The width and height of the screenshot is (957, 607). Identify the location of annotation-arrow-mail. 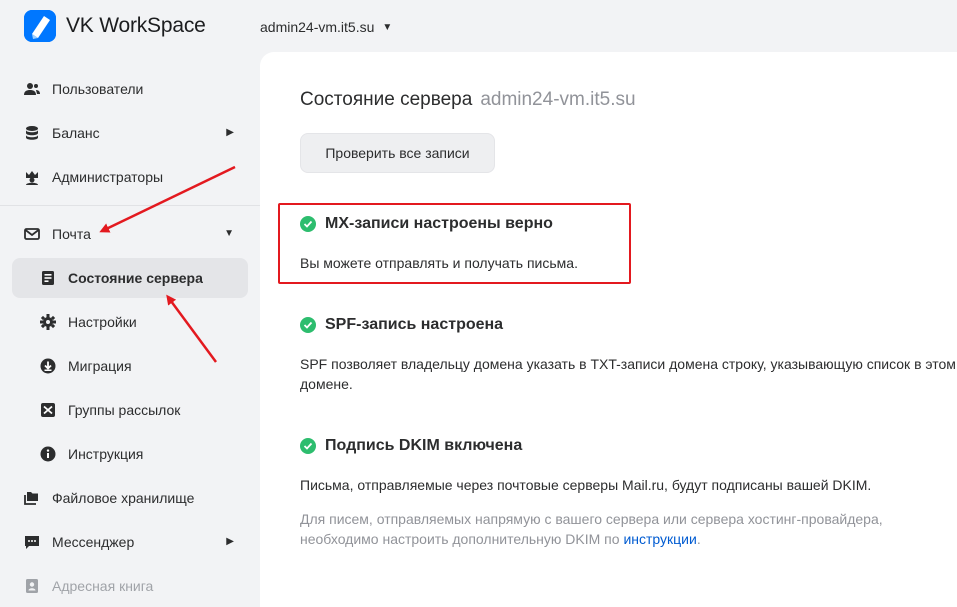
(167, 199).